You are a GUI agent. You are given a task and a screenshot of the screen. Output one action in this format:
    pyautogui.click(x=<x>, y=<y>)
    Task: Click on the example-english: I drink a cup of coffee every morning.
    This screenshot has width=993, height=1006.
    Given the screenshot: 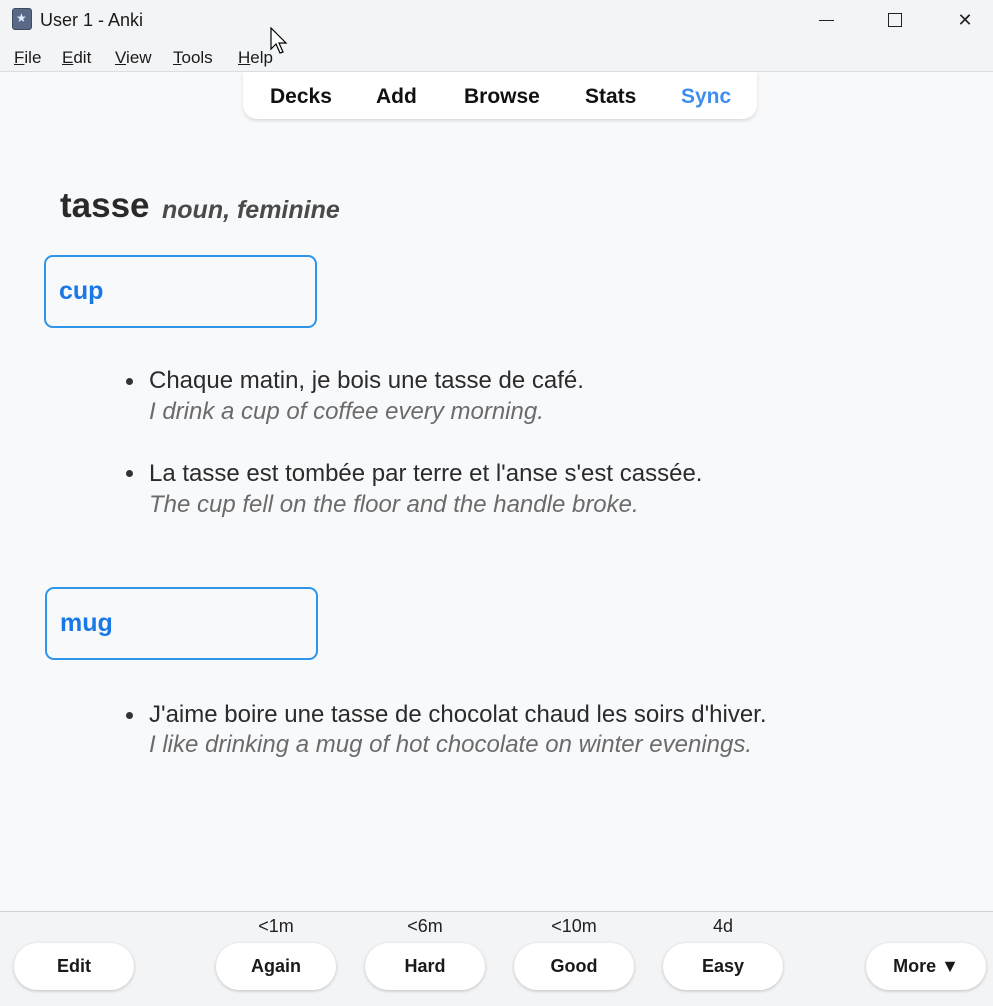 What is the action you would take?
    pyautogui.click(x=346, y=411)
    